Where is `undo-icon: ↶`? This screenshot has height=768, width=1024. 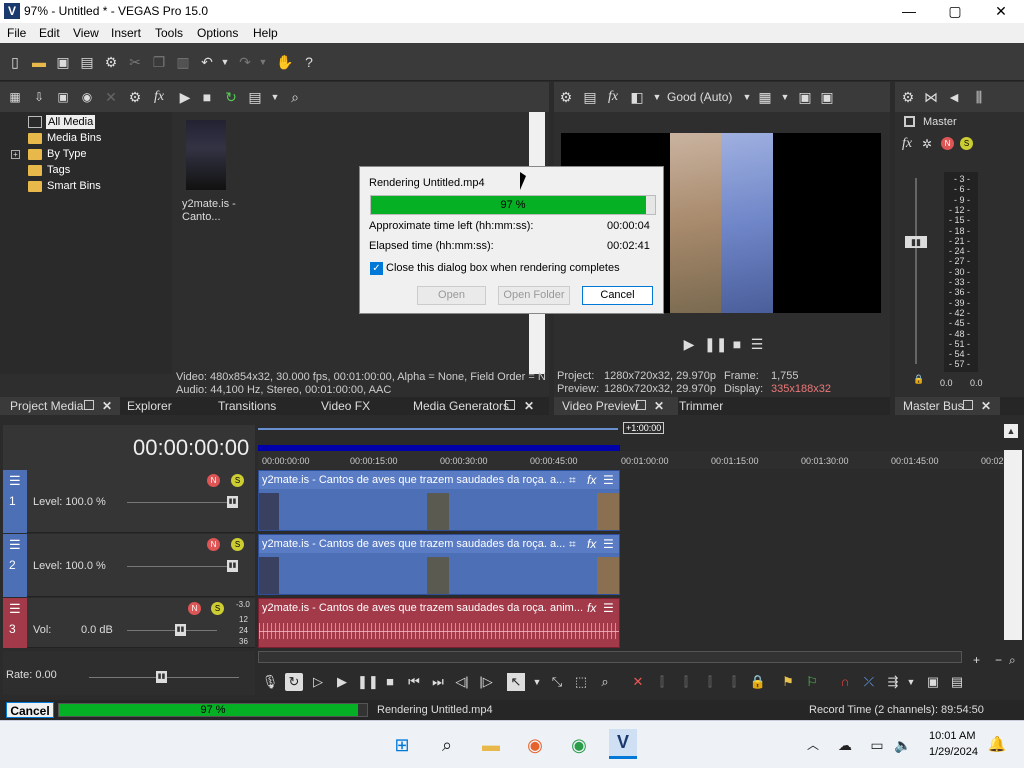 undo-icon: ↶ is located at coordinates (207, 62).